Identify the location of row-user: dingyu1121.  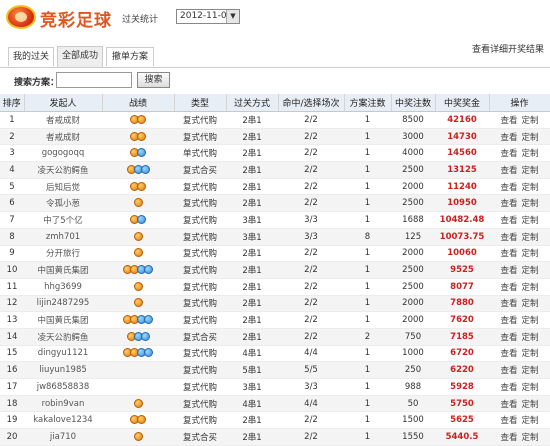
(63, 354).